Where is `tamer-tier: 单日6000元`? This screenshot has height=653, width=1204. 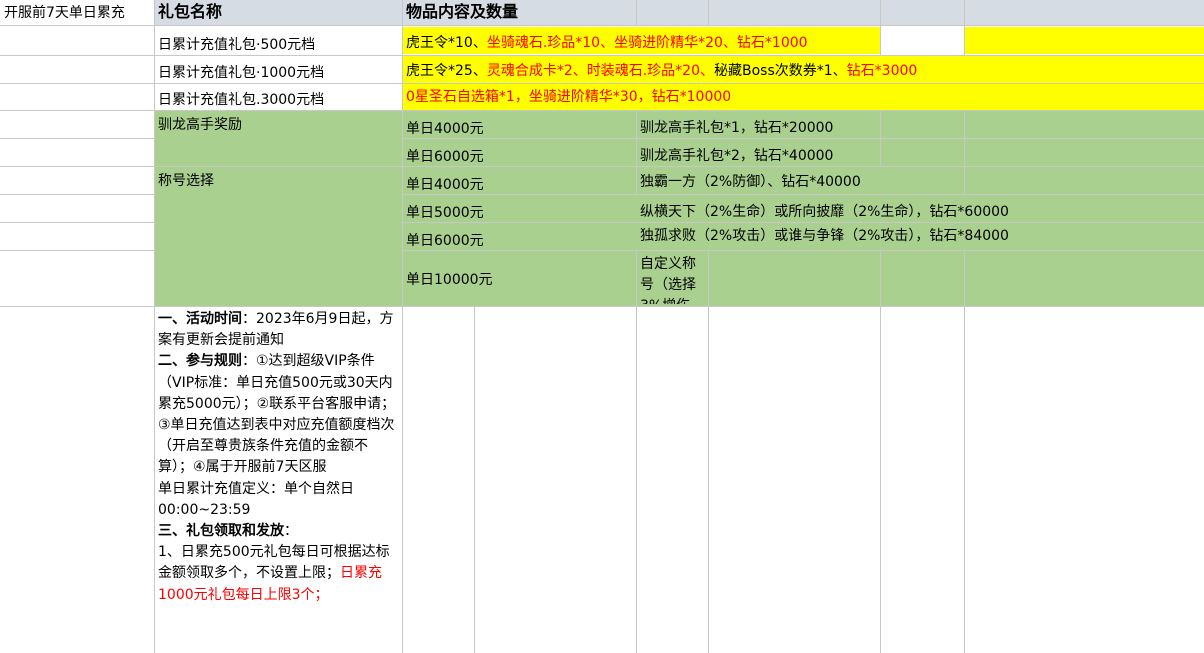 tamer-tier: 单日6000元 is located at coordinates (445, 157).